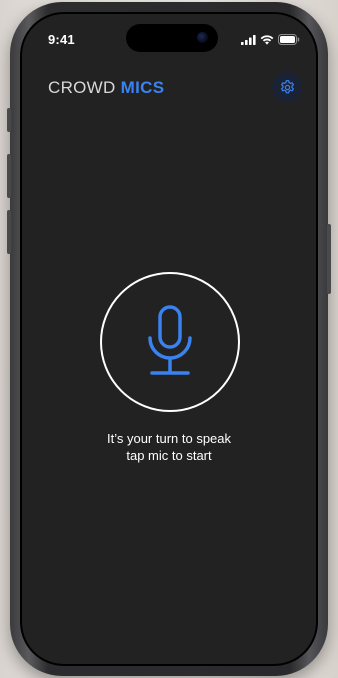 This screenshot has height=678, width=338. Describe the element at coordinates (202, 37) in the screenshot. I see `front-camera` at that location.